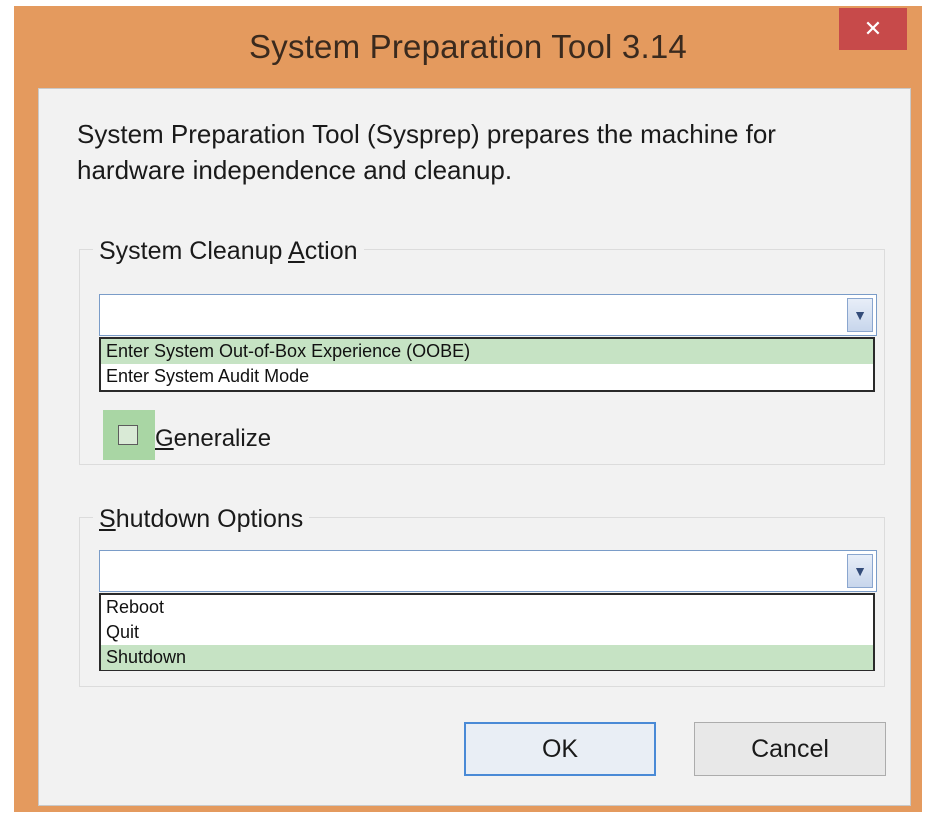 This screenshot has width=927, height=825. I want to click on generalize-label: Generalize, so click(213, 439).